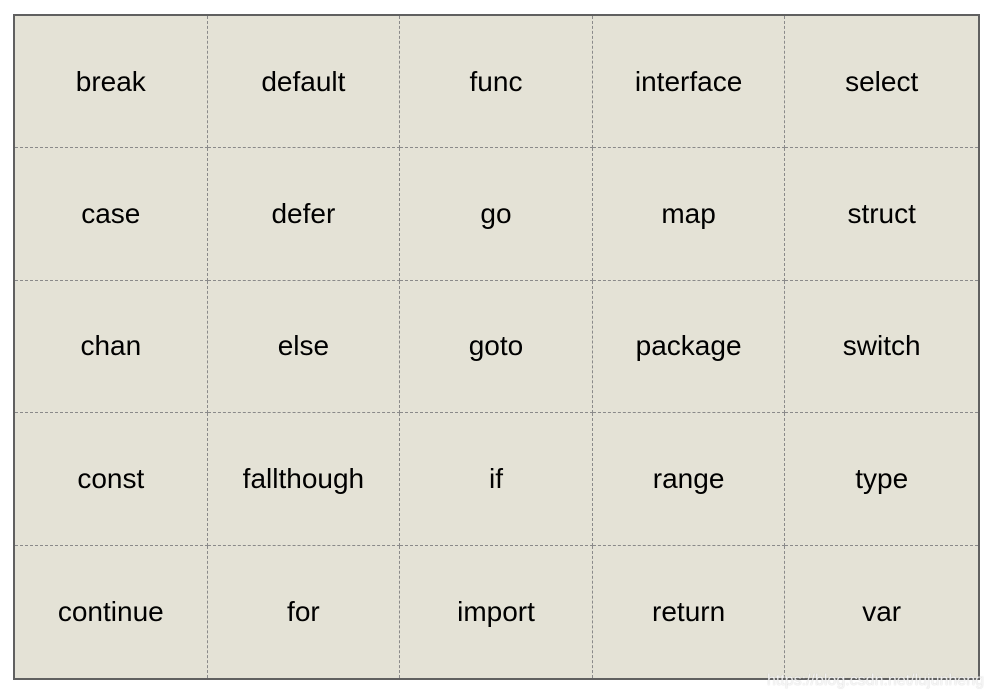  I want to click on table-cell: interface, so click(689, 82).